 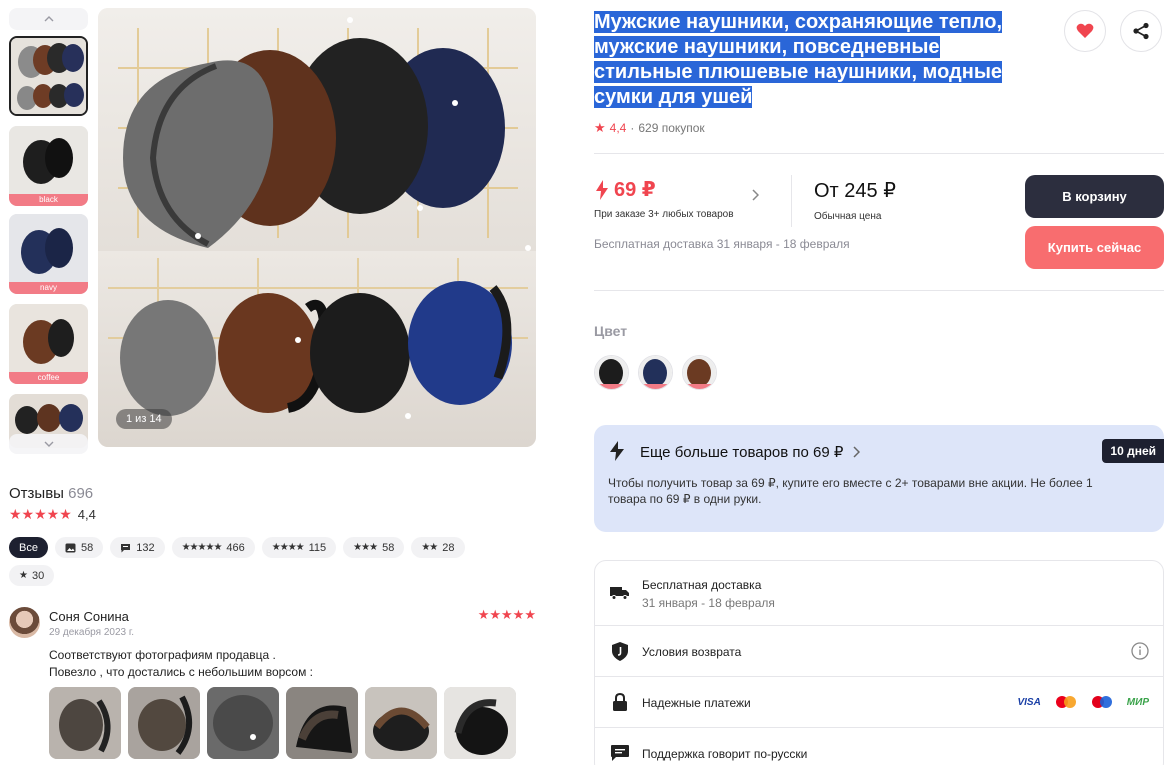 I want to click on filter-chip-stars: ★, so click(x=23, y=575).